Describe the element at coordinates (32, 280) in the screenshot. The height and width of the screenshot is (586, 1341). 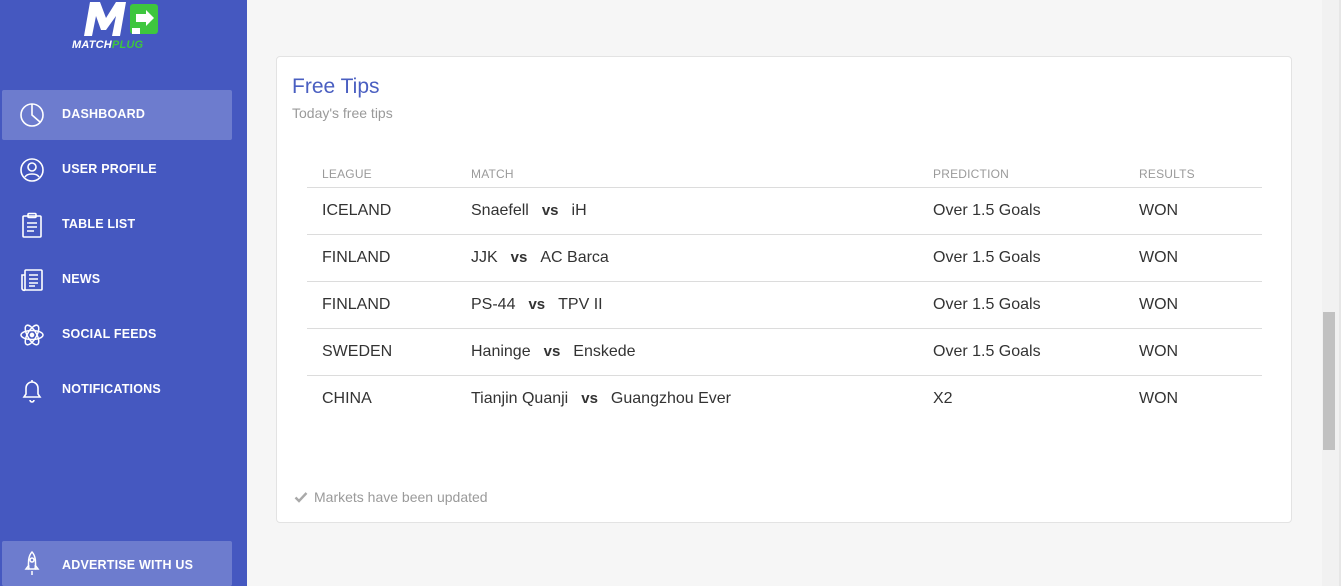
I see `newspaper-icon` at that location.